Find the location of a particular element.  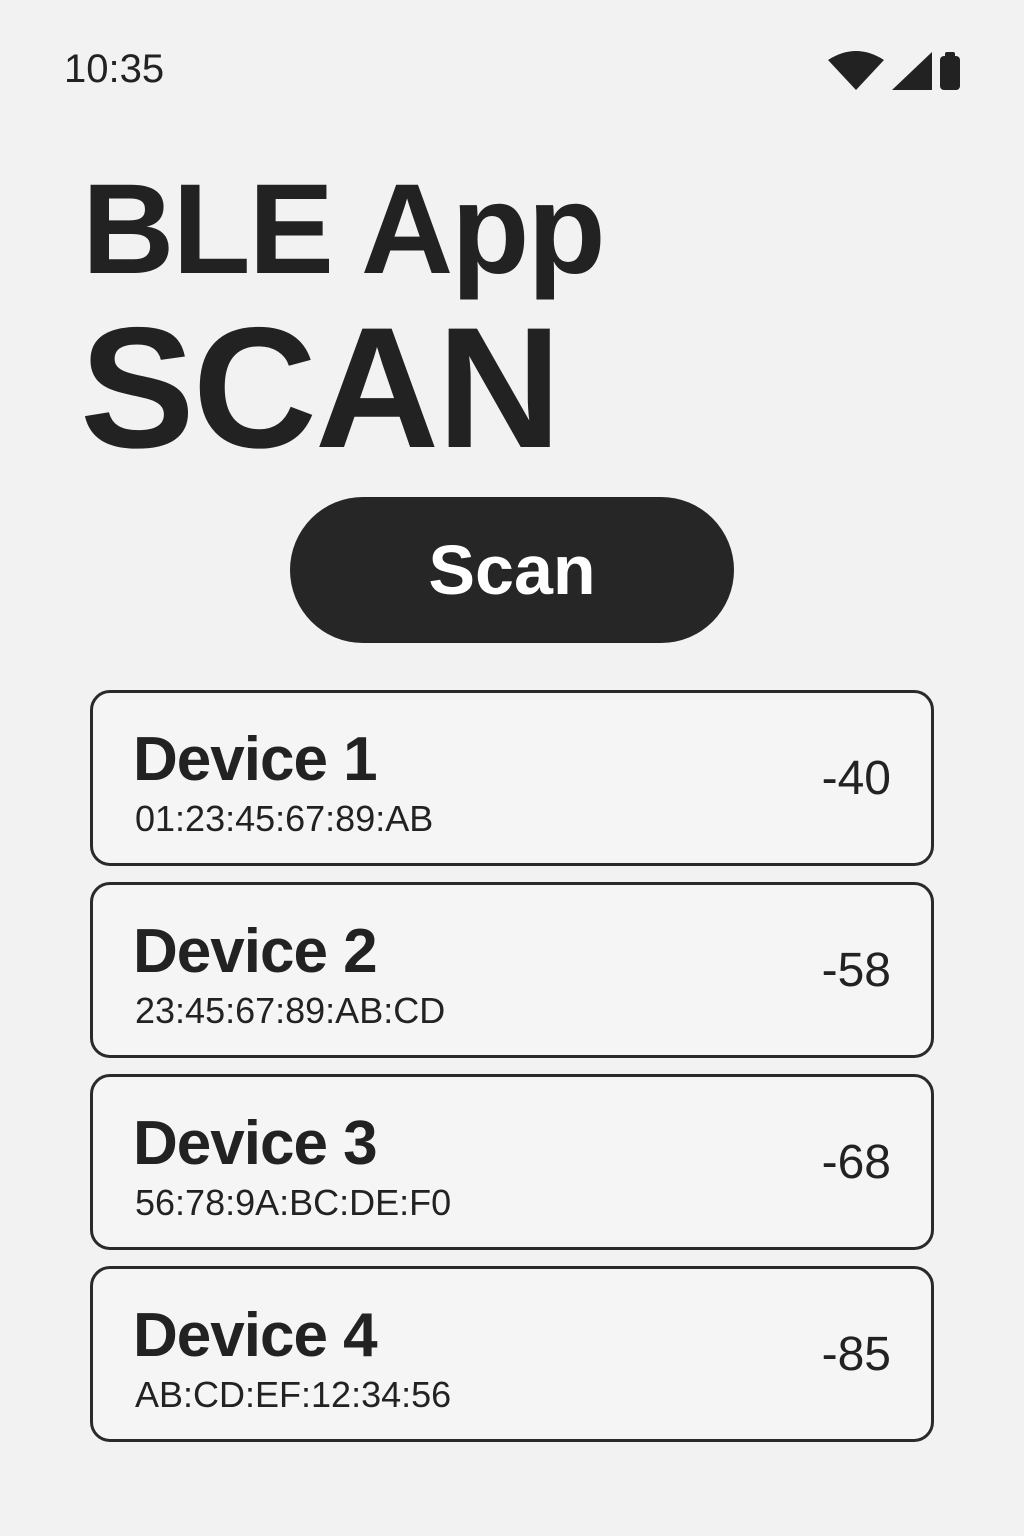

battery-icon is located at coordinates (950, 71).